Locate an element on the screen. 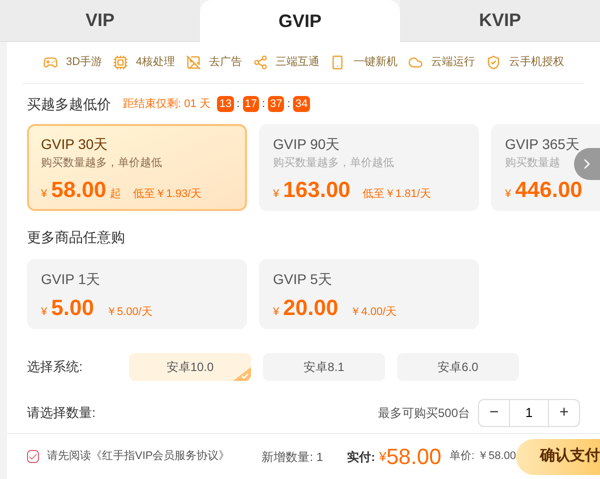  plan-title: GVIP 30天 is located at coordinates (75, 144).